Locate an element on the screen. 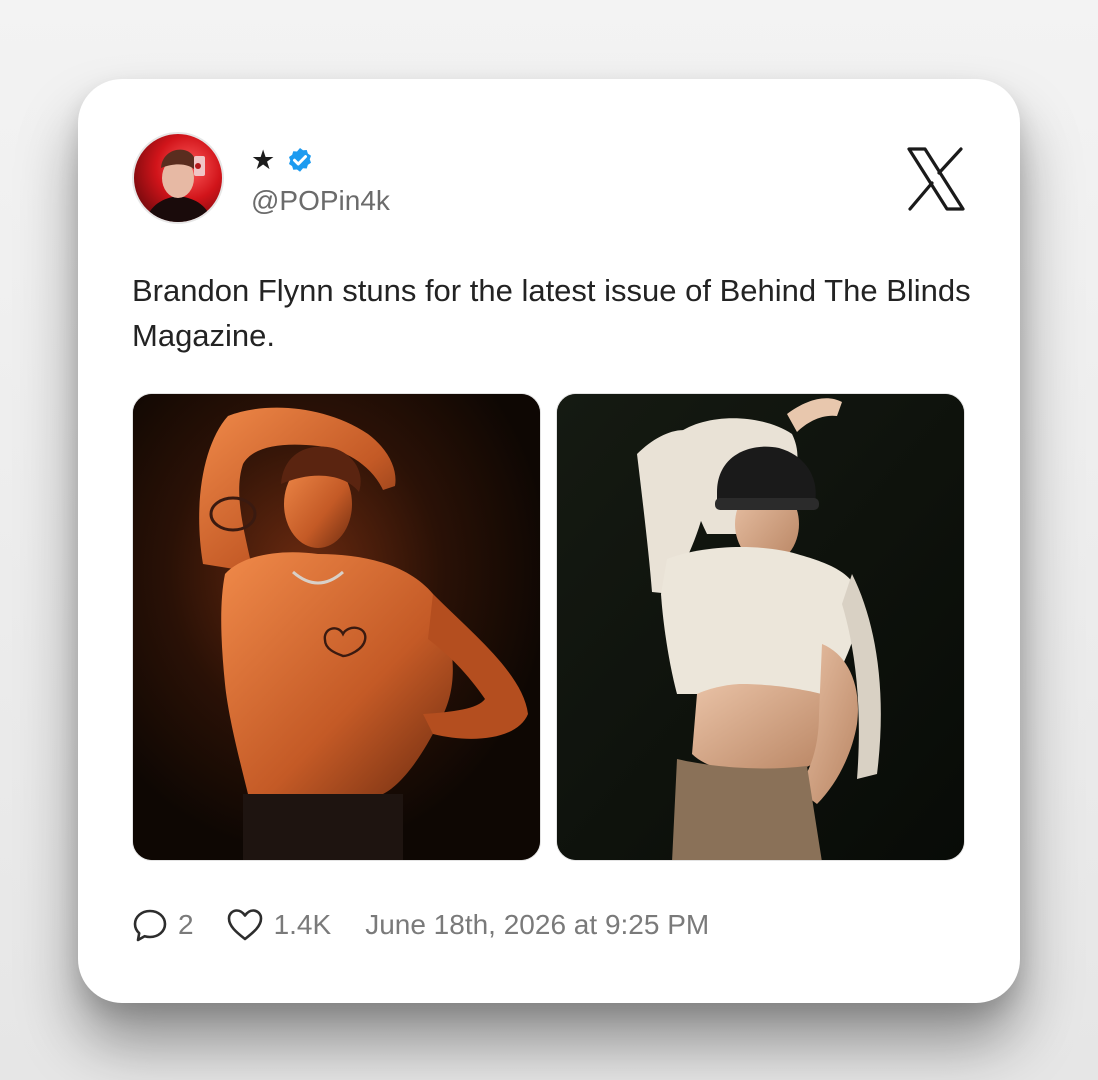  tweet-timestamp: June 18th, 2026 at 9:25 PM is located at coordinates (537, 925).